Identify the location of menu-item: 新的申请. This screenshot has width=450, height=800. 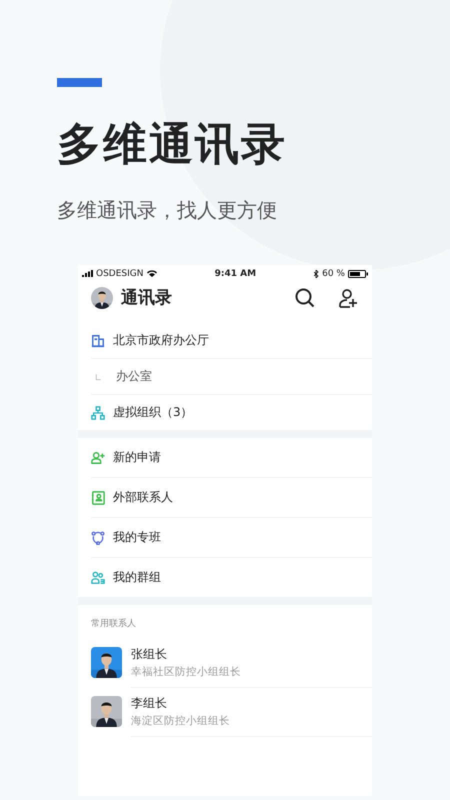
(231, 458).